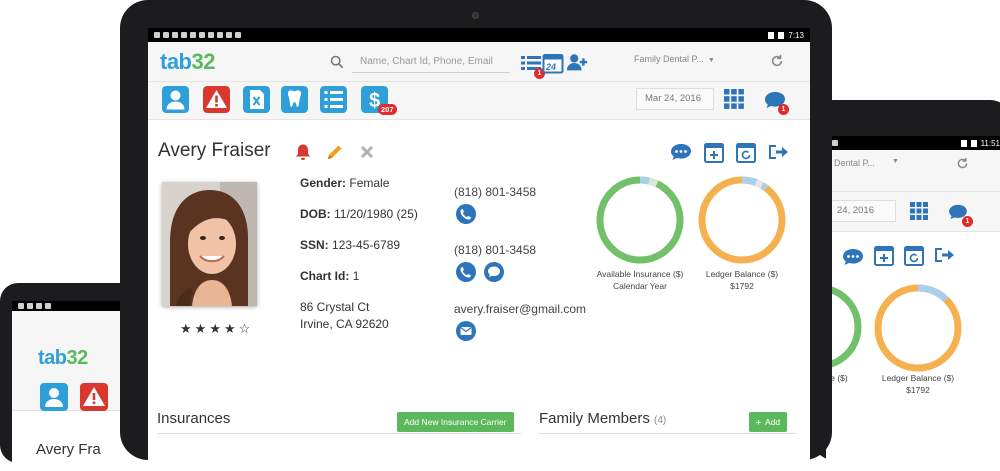  Describe the element at coordinates (495, 192) in the screenshot. I see `phone-1: (818) 801-3458` at that location.